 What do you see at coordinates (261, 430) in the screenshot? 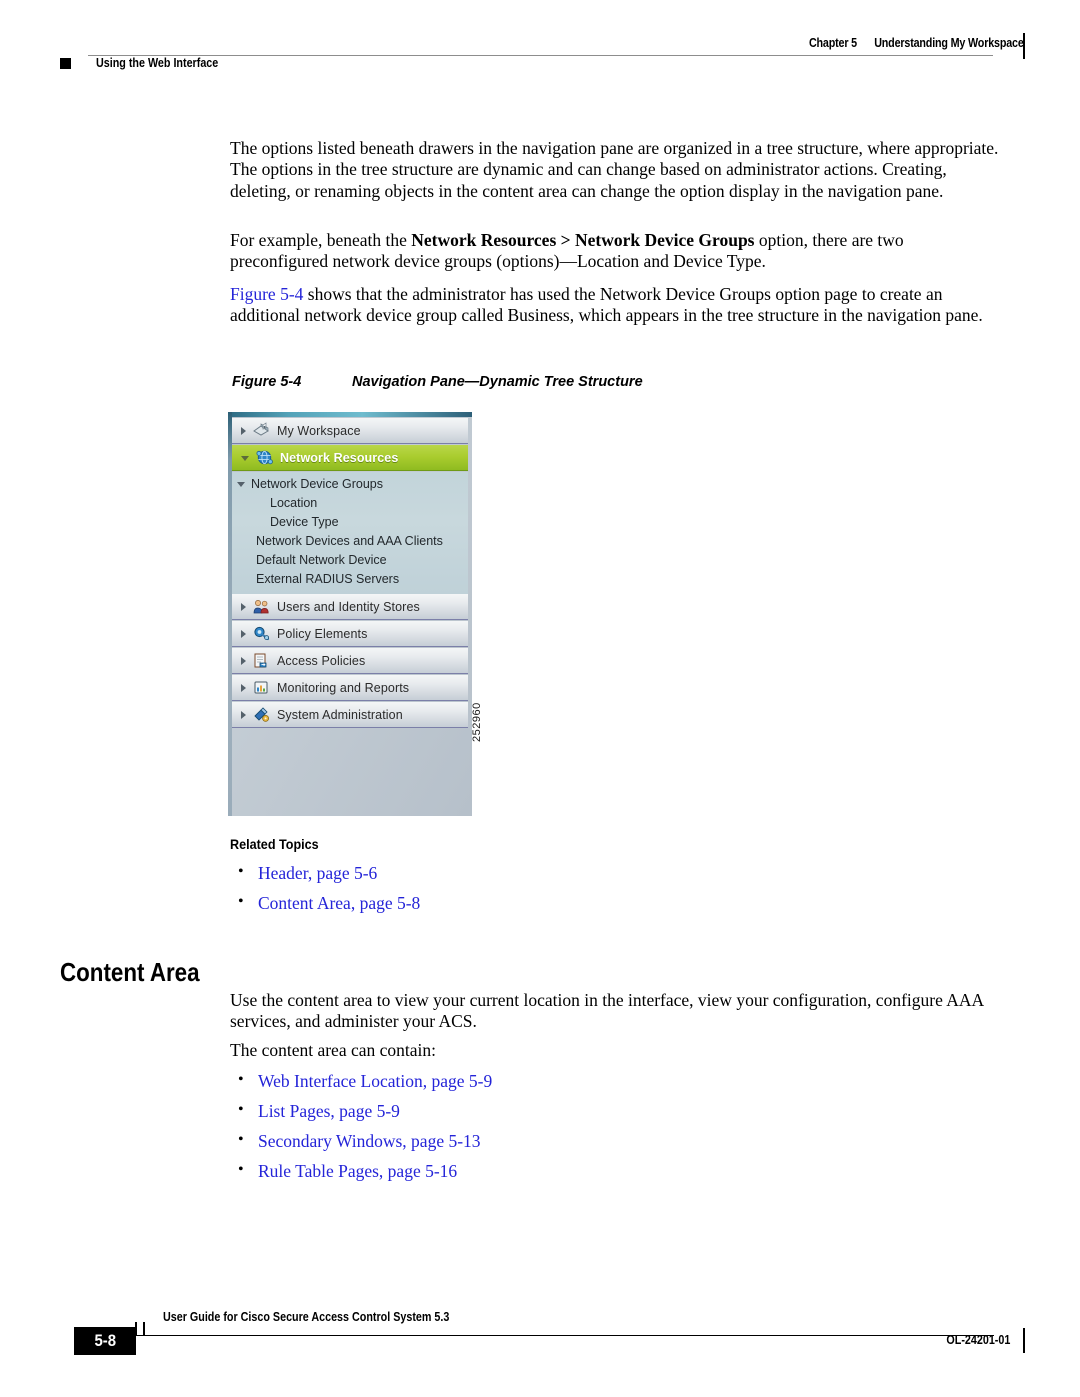
I see `workspace-icon` at bounding box center [261, 430].